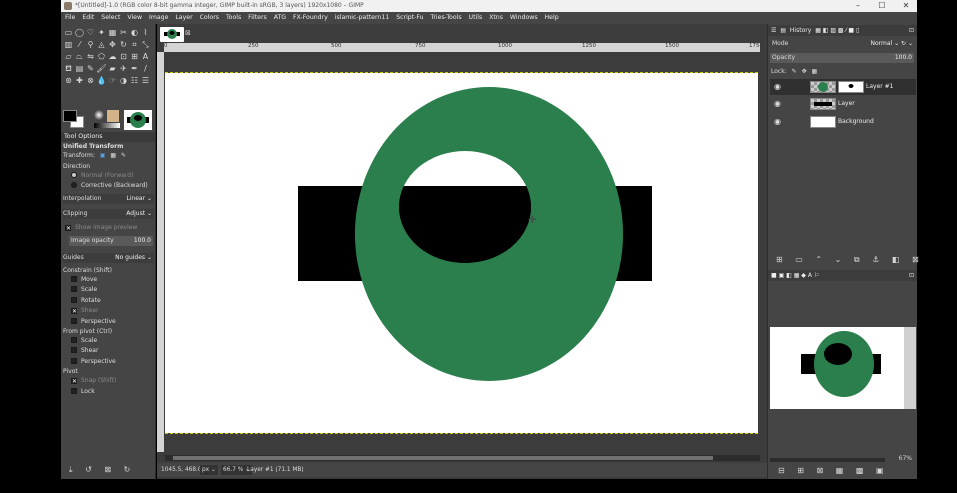 The height and width of the screenshot is (493, 957). What do you see at coordinates (90, 33) in the screenshot?
I see `free-select-tool-icon: ♡` at bounding box center [90, 33].